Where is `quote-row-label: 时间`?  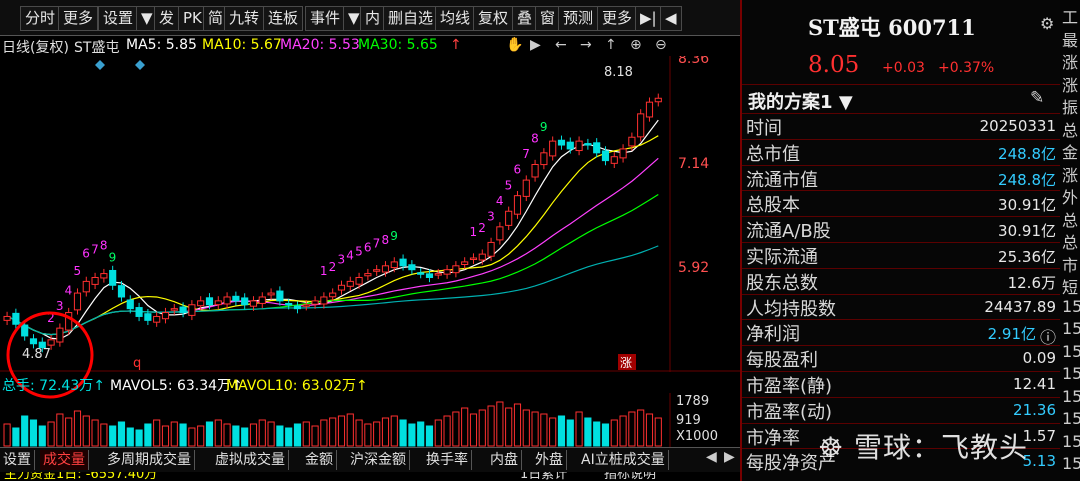
quote-row-label: 时间 is located at coordinates (764, 128).